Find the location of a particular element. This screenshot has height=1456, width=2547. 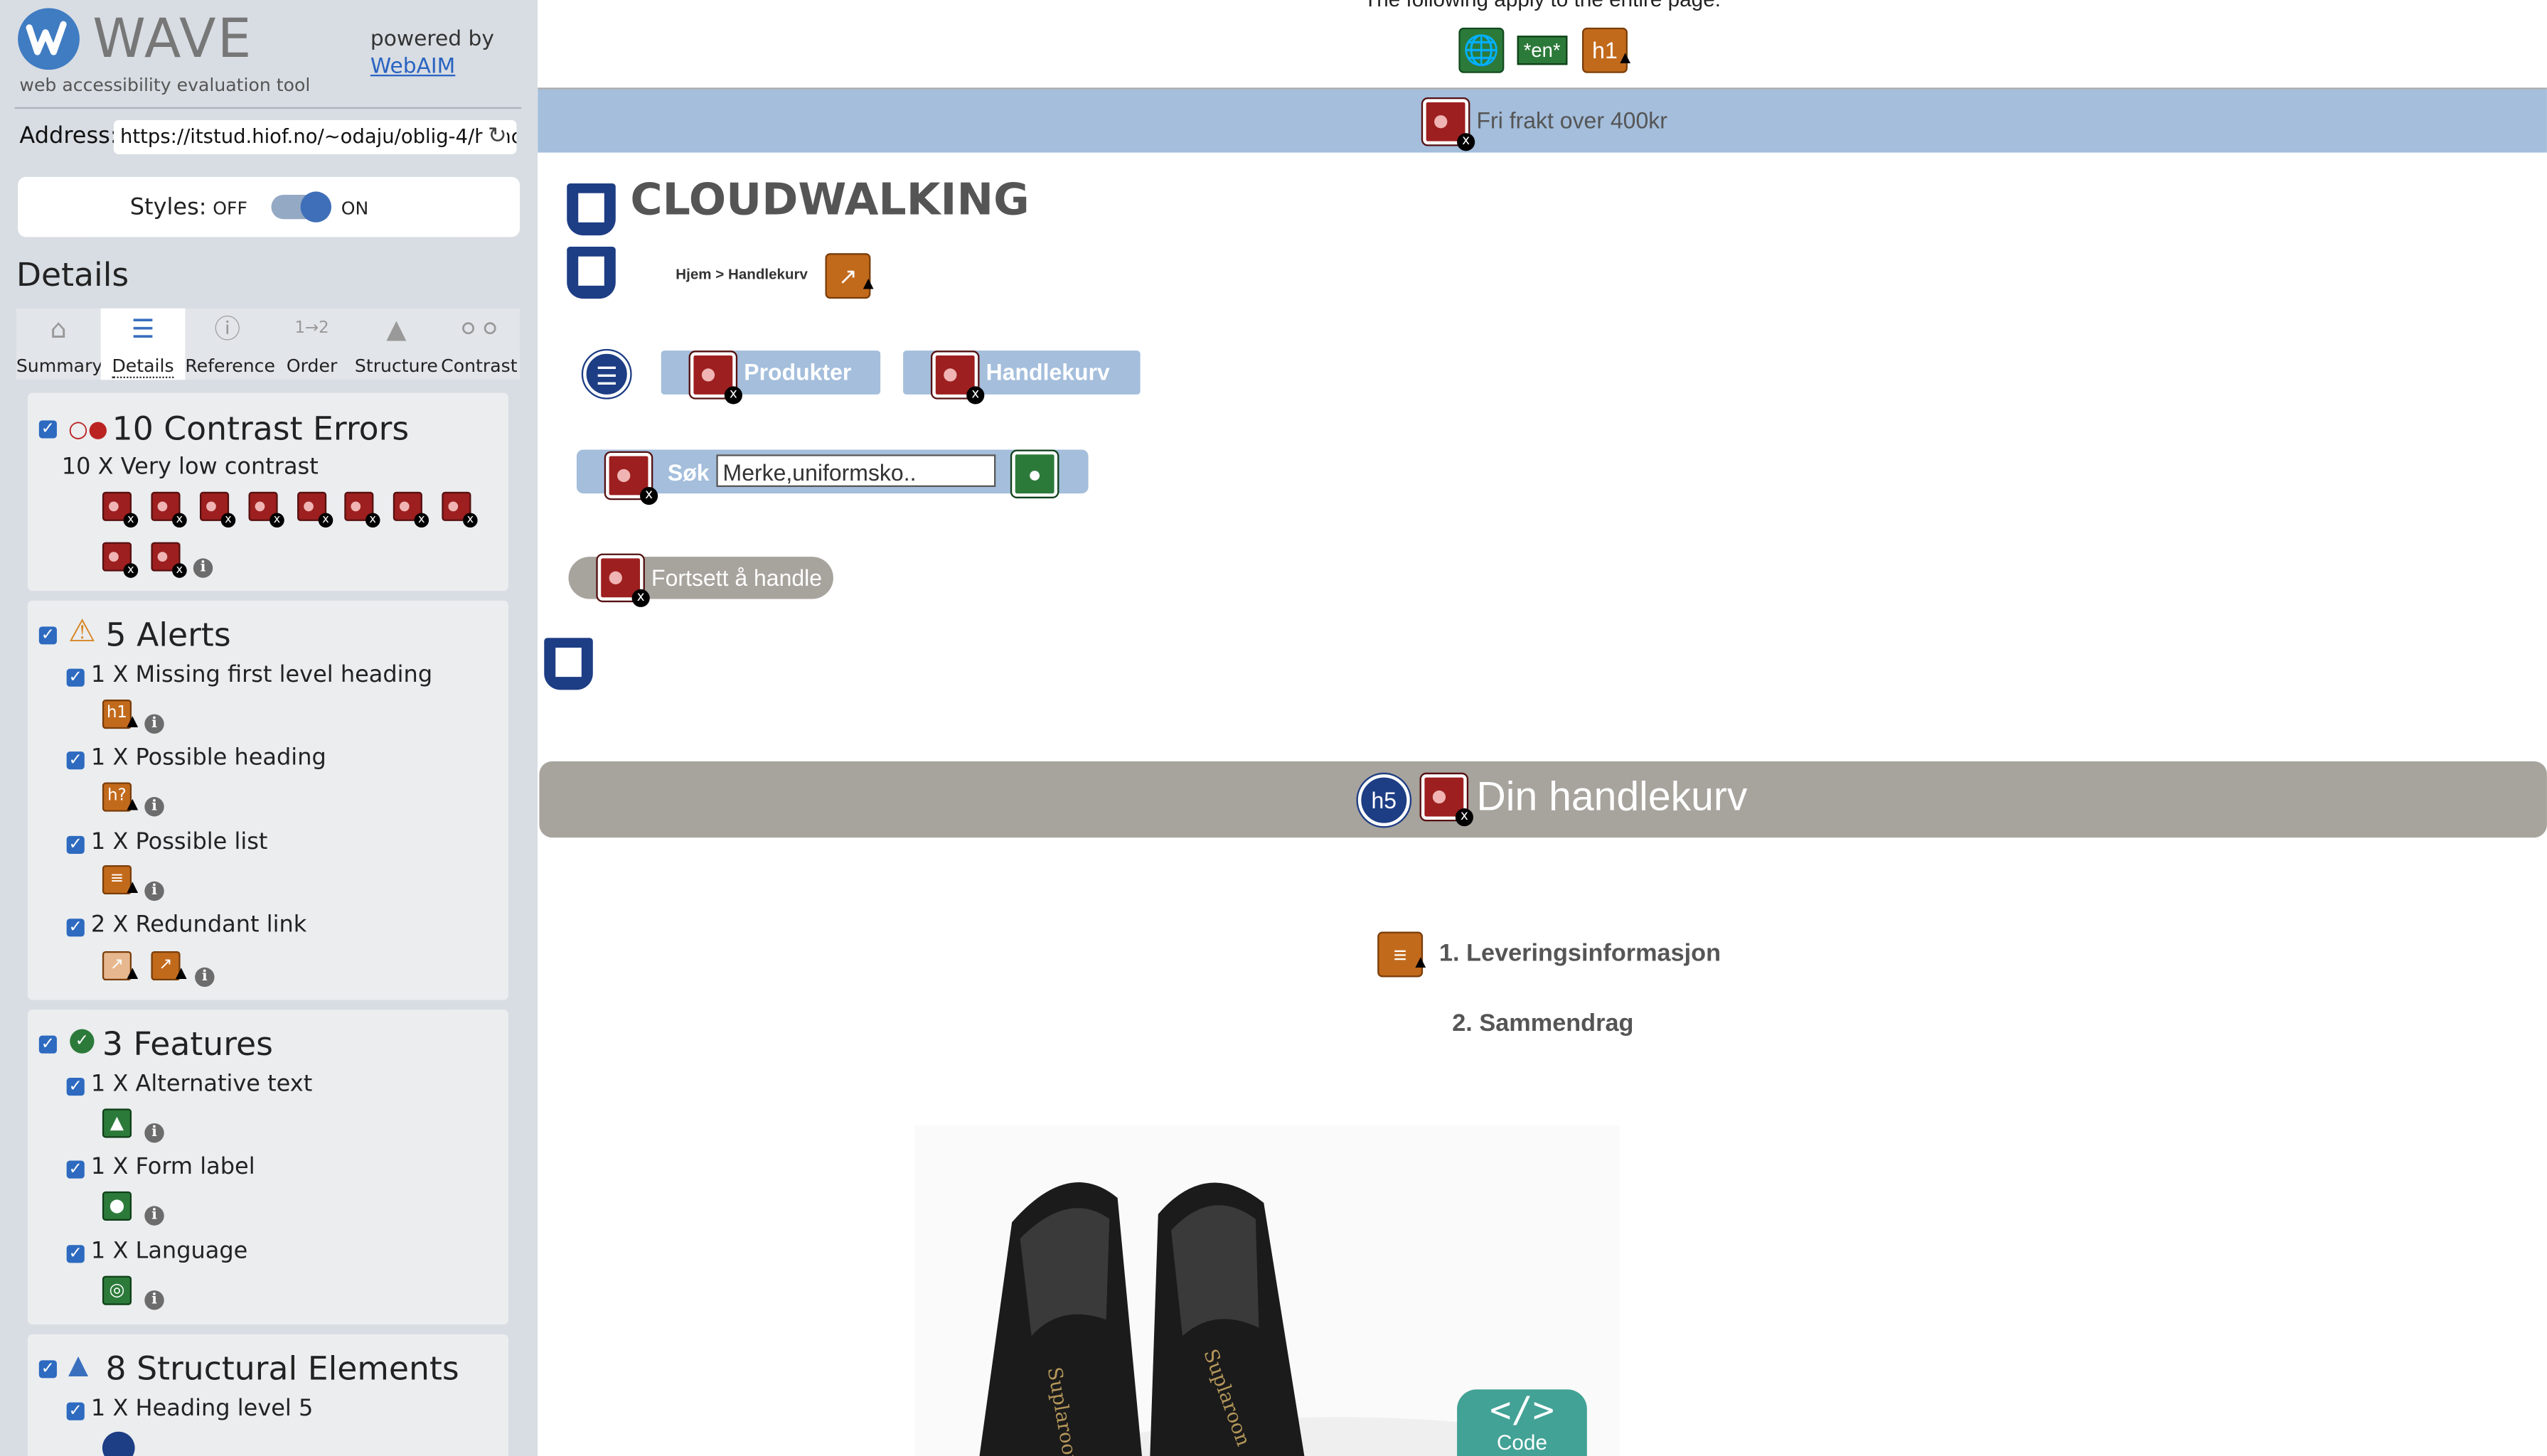

alerts-checkbox: ✓ is located at coordinates (47, 636).